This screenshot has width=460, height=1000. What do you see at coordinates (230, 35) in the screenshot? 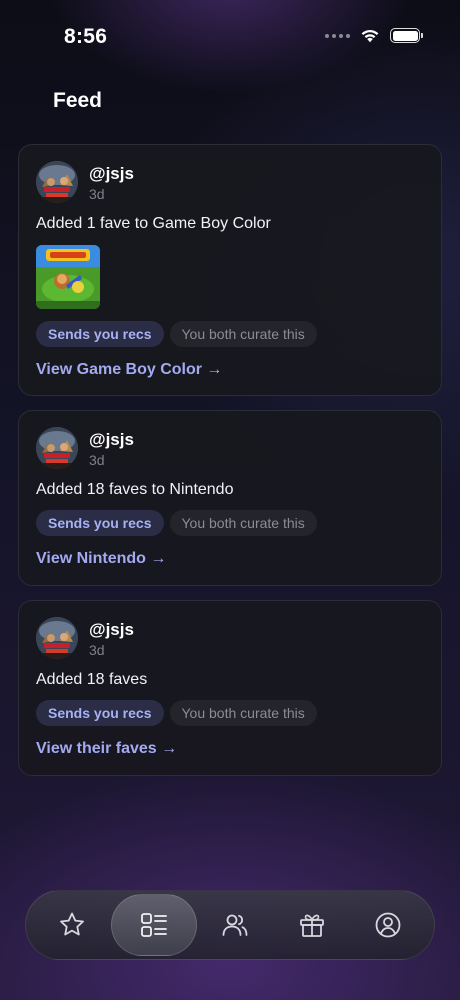
I see `status-bar: 8:56` at bounding box center [230, 35].